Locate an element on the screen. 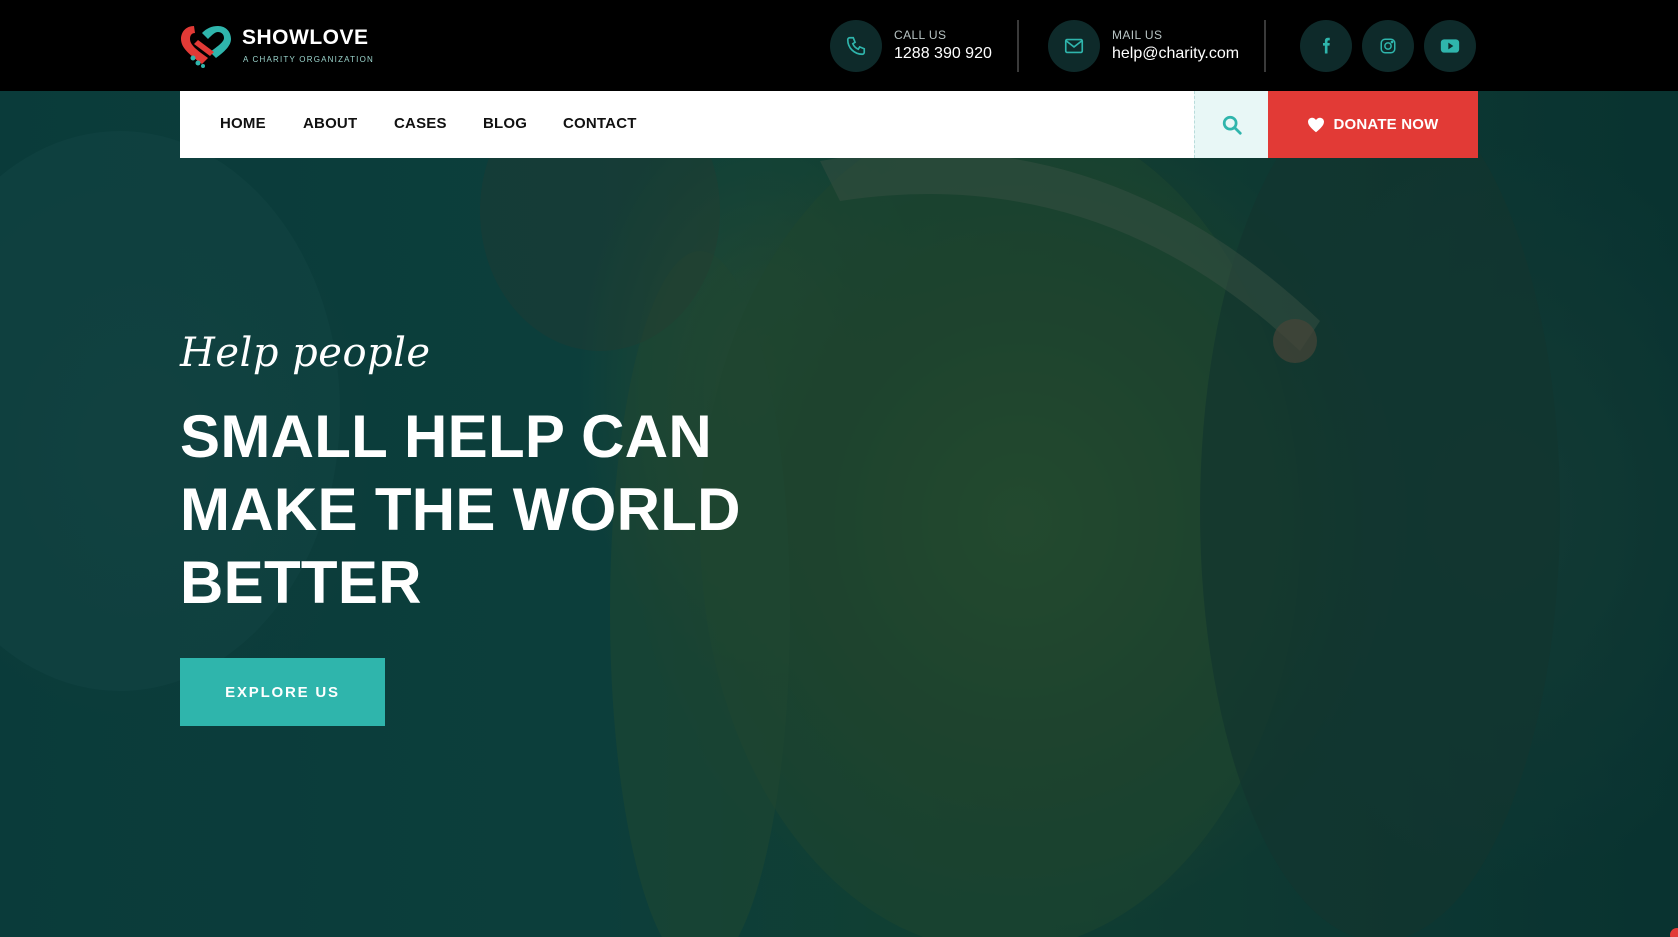 The width and height of the screenshot is (1678, 937). handshake-heart-icon is located at coordinates (206, 47).